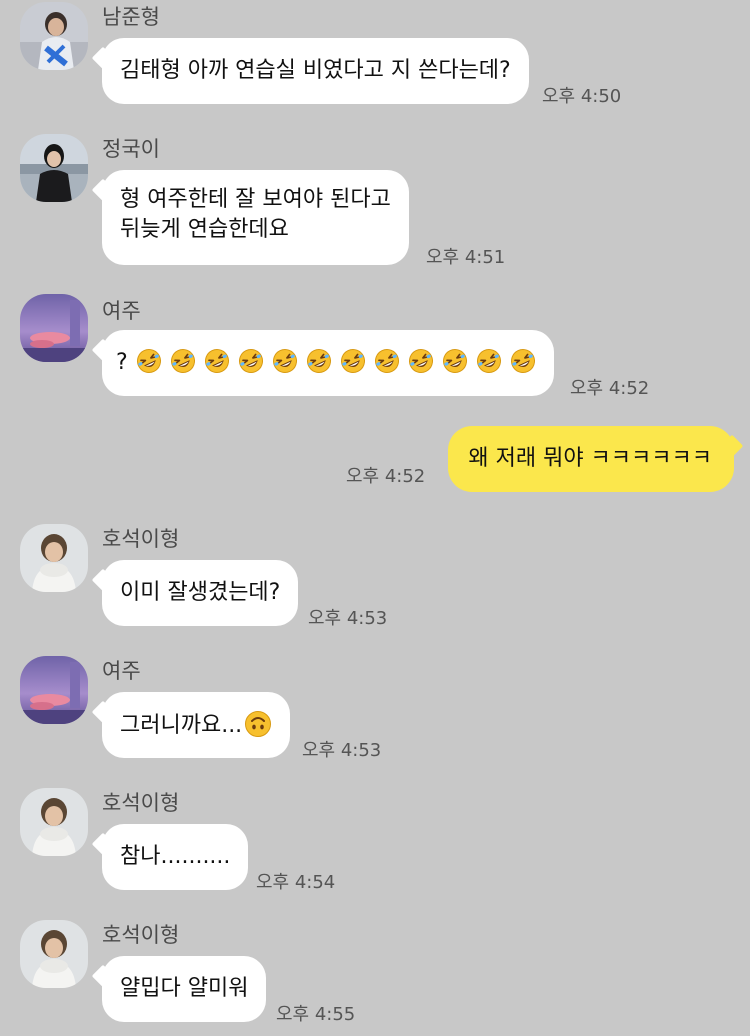 This screenshot has height=1036, width=750. What do you see at coordinates (466, 257) in the screenshot?
I see `message-time: 오후 4:51` at bounding box center [466, 257].